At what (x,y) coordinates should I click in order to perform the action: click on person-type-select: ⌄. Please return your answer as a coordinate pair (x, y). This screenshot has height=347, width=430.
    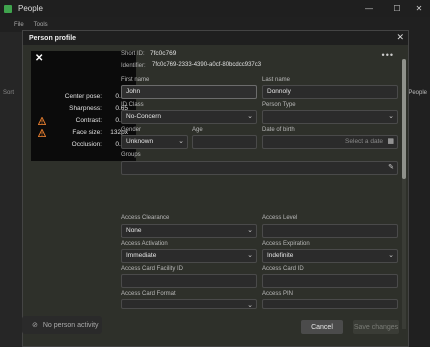
    Looking at the image, I should click on (330, 117).